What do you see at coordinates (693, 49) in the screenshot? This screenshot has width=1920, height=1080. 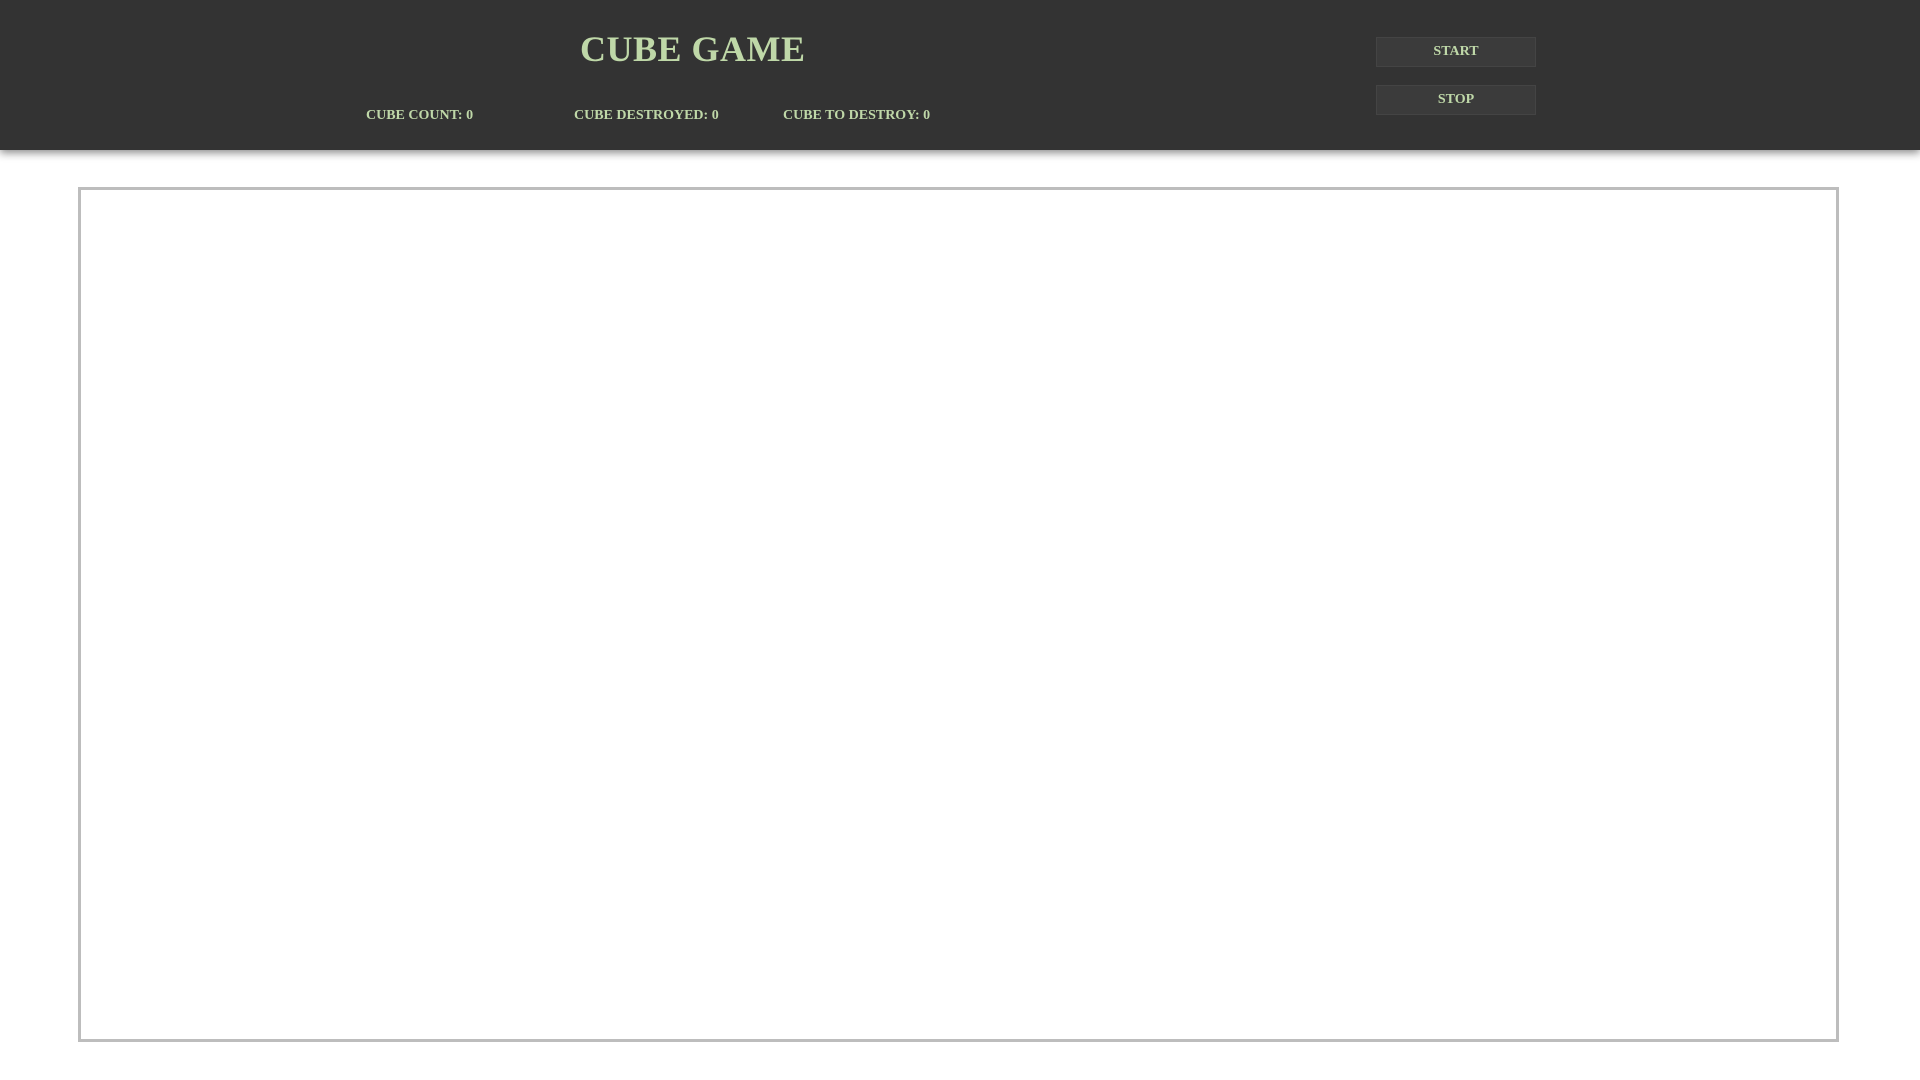 I see `game-title: CUBE GAME` at bounding box center [693, 49].